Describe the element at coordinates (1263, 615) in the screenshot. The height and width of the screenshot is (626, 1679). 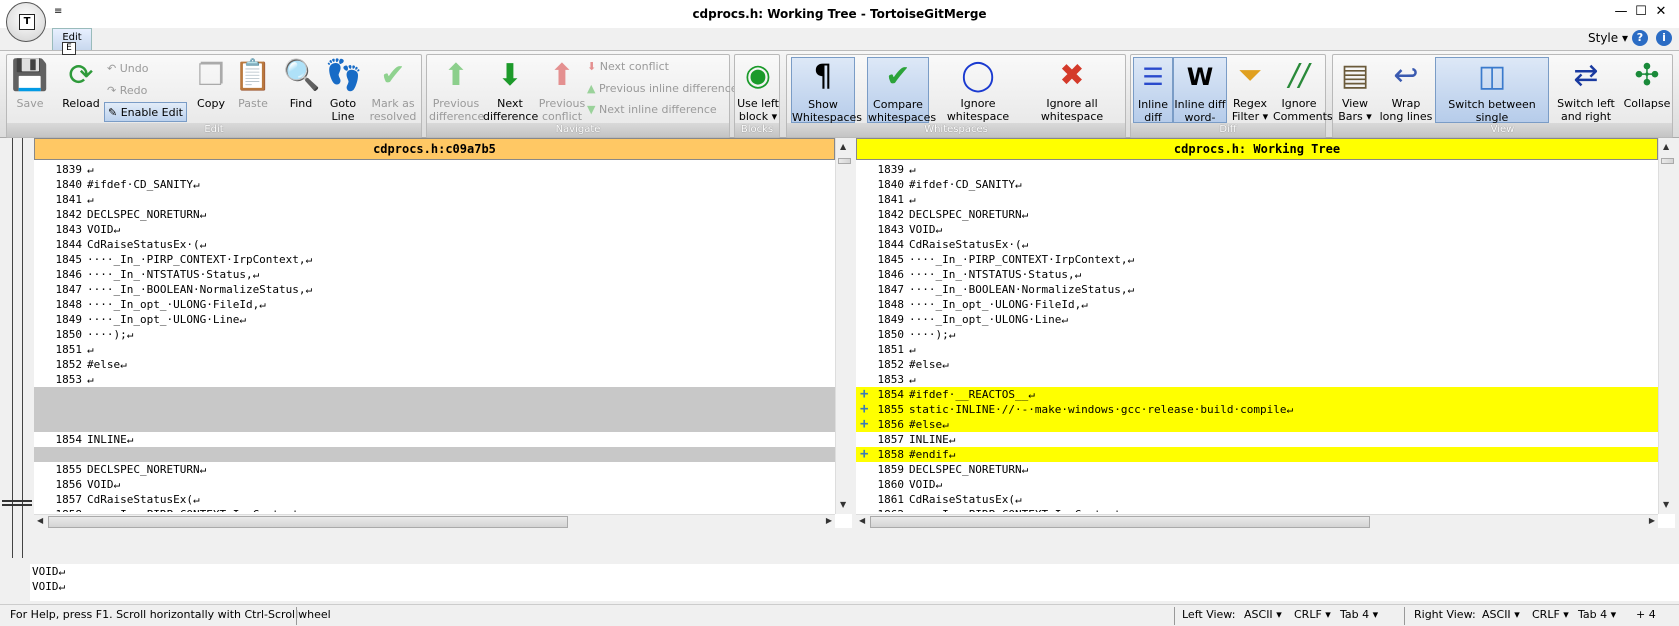
I see `left-encoding-dropdown: ASCII ▾` at that location.